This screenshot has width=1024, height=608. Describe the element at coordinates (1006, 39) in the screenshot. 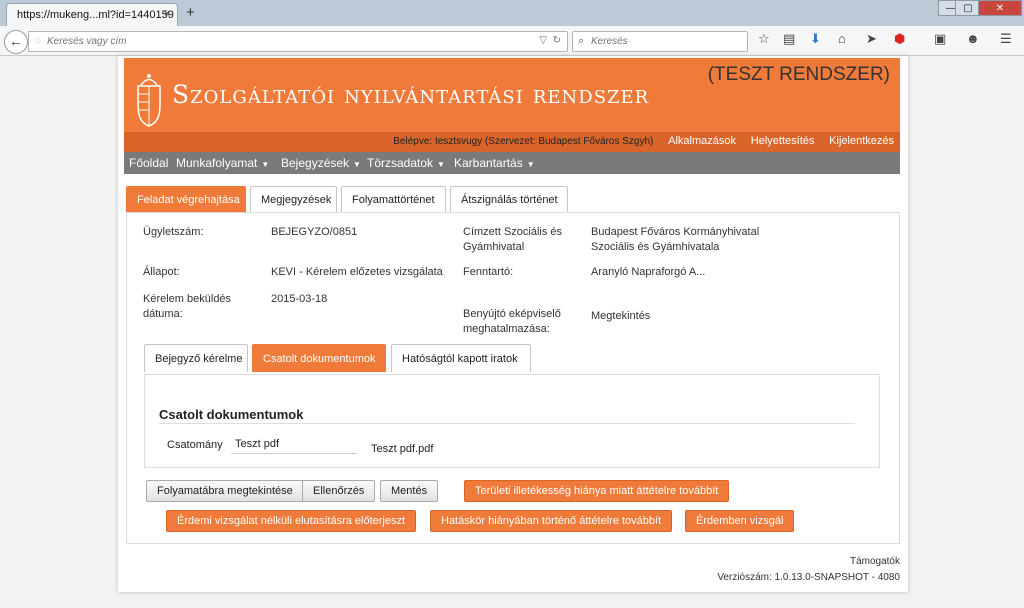

I see `hamburger-menu-icon: ☰` at that location.